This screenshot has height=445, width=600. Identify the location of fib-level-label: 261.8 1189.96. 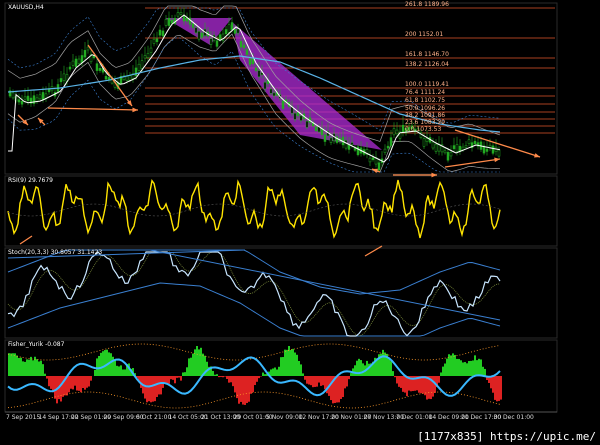
(427, 4).